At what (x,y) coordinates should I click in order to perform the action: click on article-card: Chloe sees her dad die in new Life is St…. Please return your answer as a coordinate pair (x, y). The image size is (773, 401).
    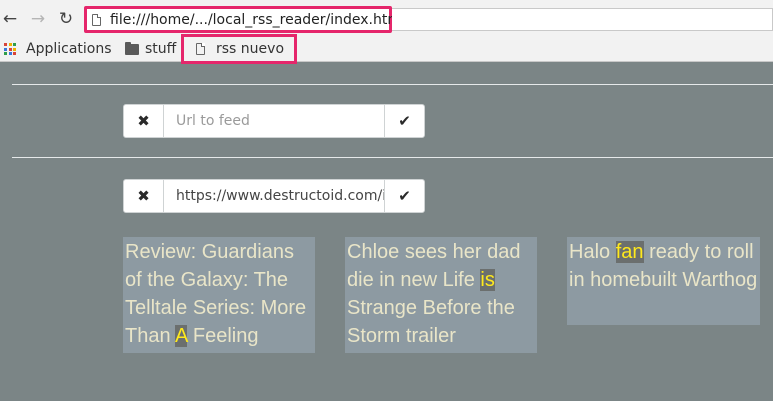
    Looking at the image, I should click on (441, 295).